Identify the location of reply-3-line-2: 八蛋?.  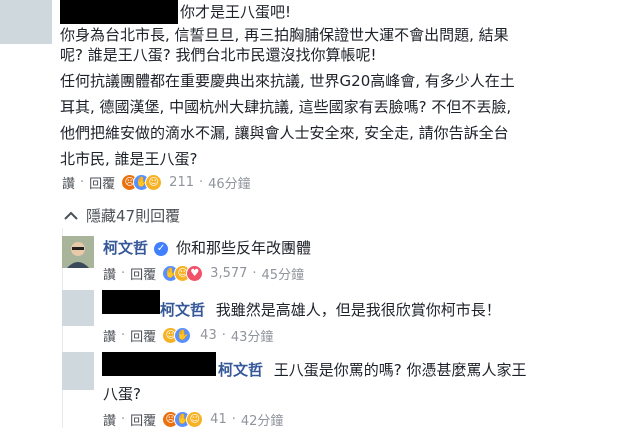
(122, 394).